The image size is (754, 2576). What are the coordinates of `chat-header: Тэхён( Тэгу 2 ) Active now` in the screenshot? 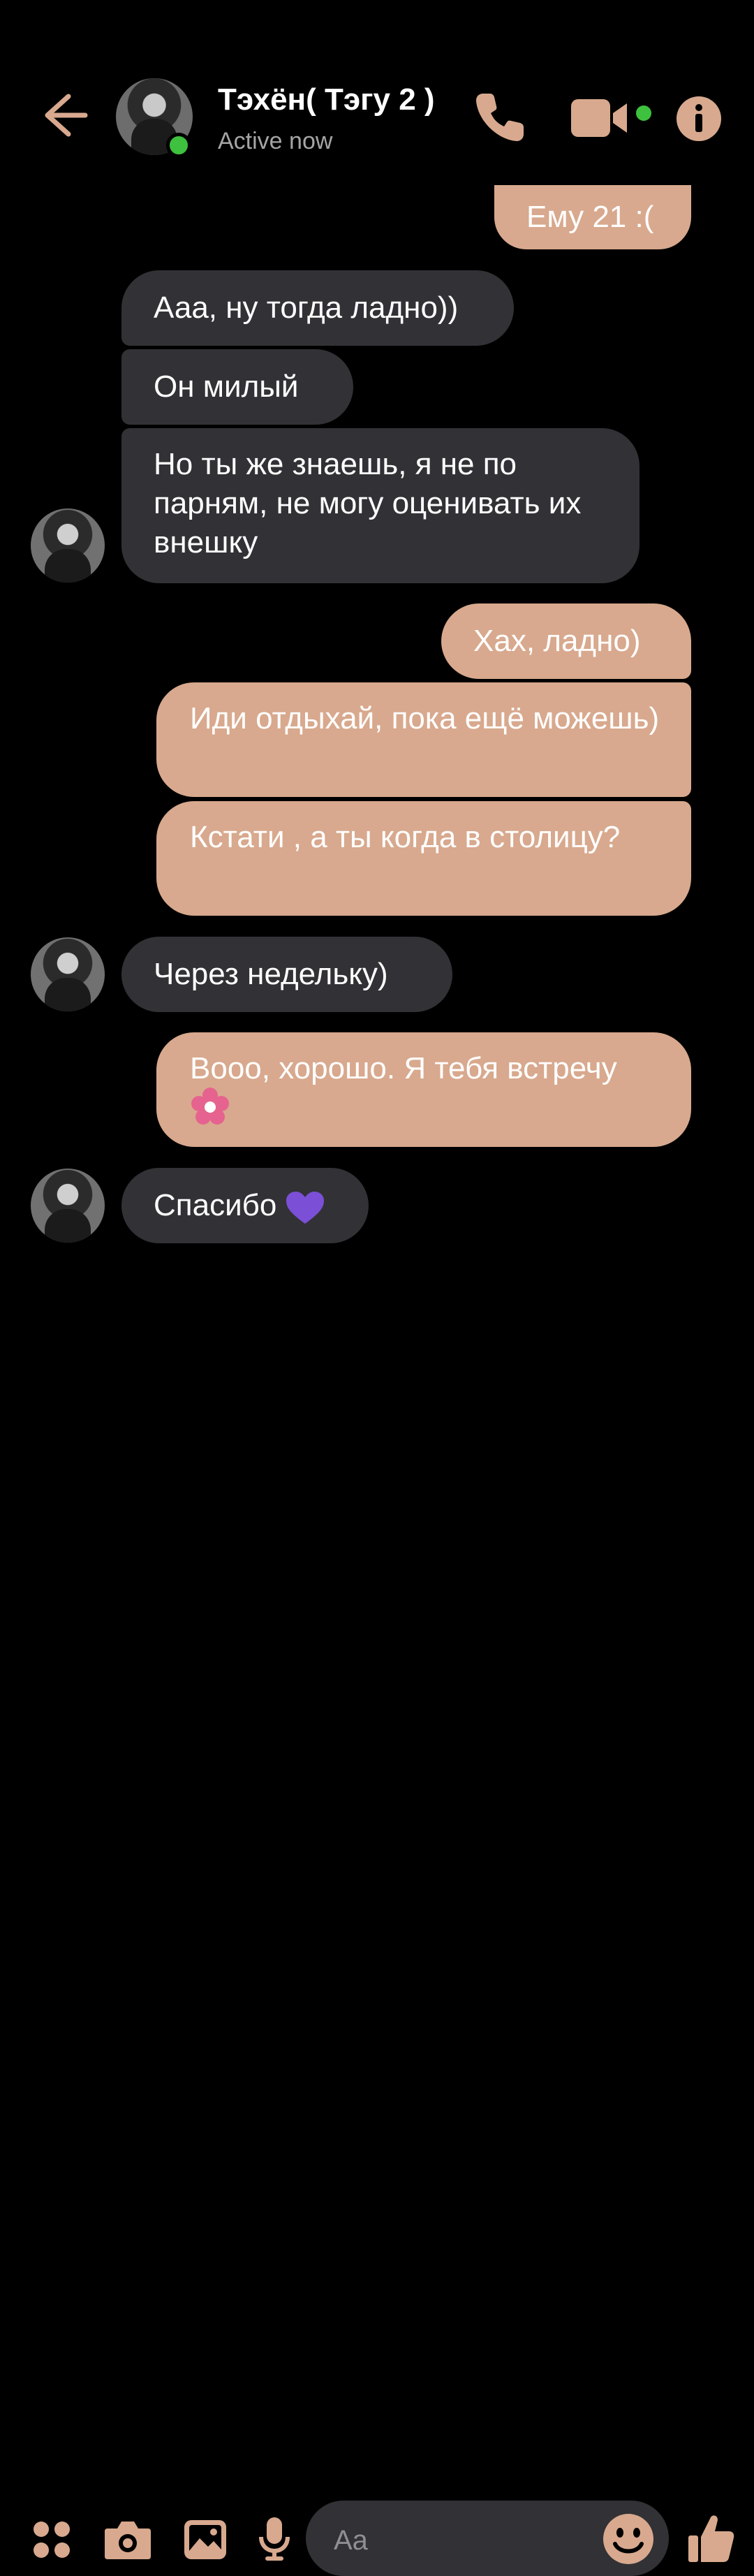 It's located at (377, 93).